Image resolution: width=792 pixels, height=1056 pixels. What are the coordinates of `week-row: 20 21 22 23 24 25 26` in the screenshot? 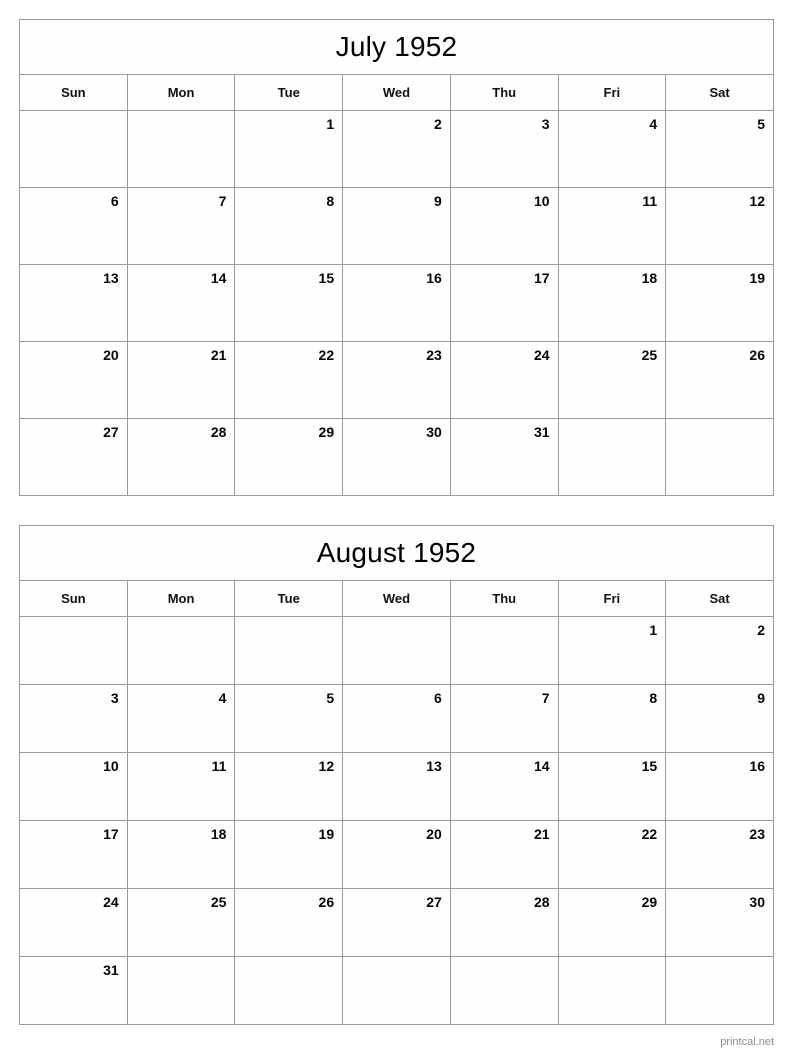 It's located at (396, 380).